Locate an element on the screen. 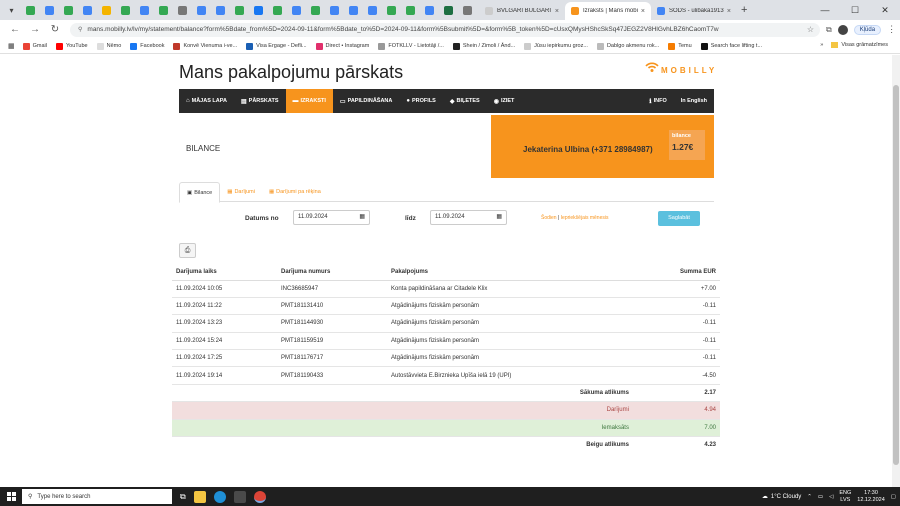  start-button is located at coordinates (11, 496).